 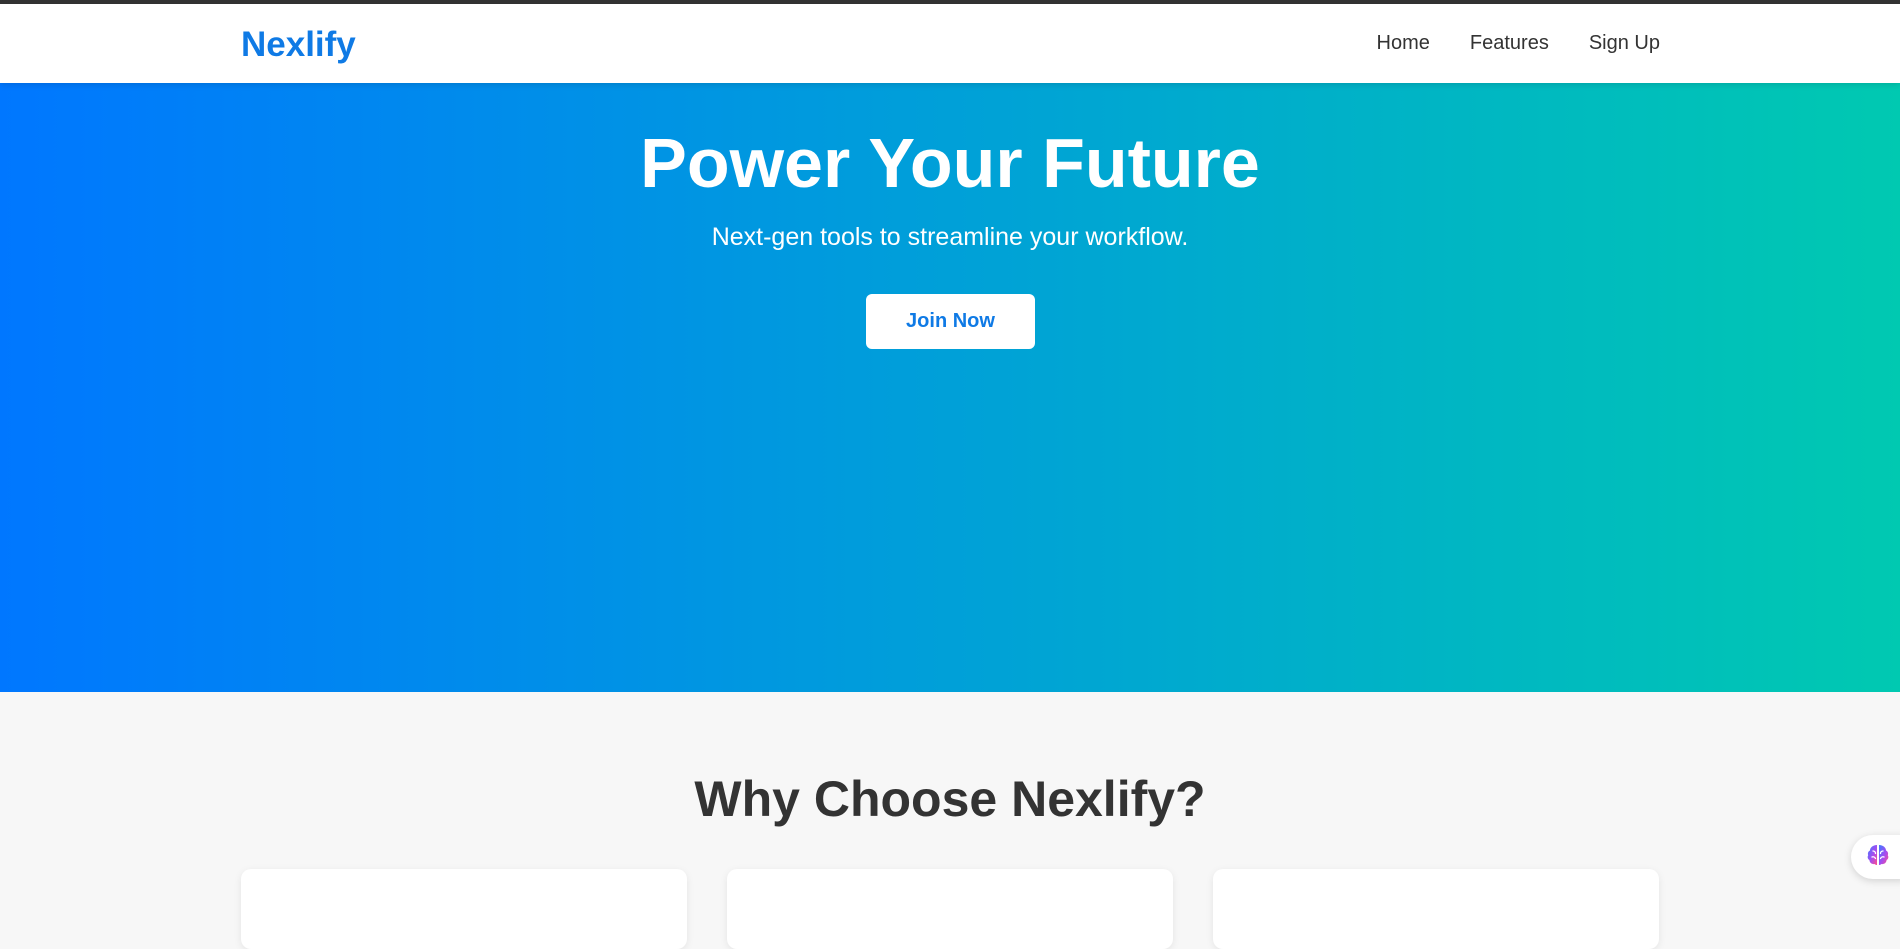 I want to click on nav-links: Home Features Sign Up, so click(x=1518, y=43).